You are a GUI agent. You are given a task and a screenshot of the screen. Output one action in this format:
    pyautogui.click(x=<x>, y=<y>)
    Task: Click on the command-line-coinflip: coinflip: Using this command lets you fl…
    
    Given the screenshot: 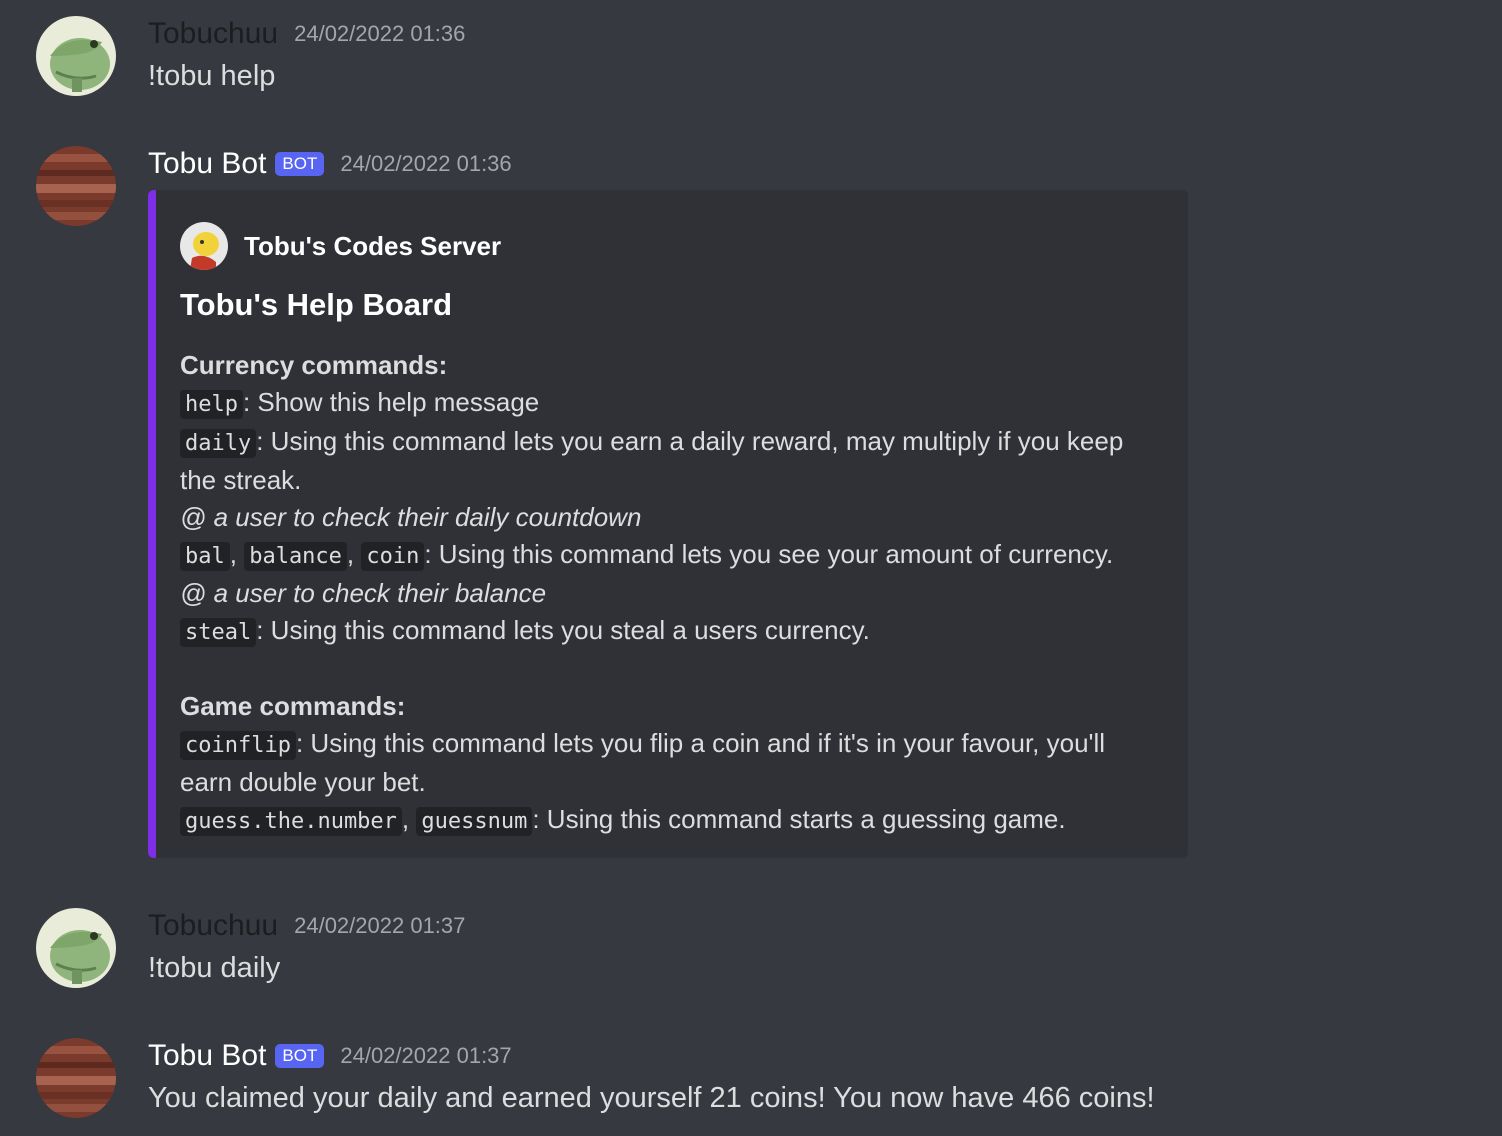 What is the action you would take?
    pyautogui.click(x=680, y=744)
    